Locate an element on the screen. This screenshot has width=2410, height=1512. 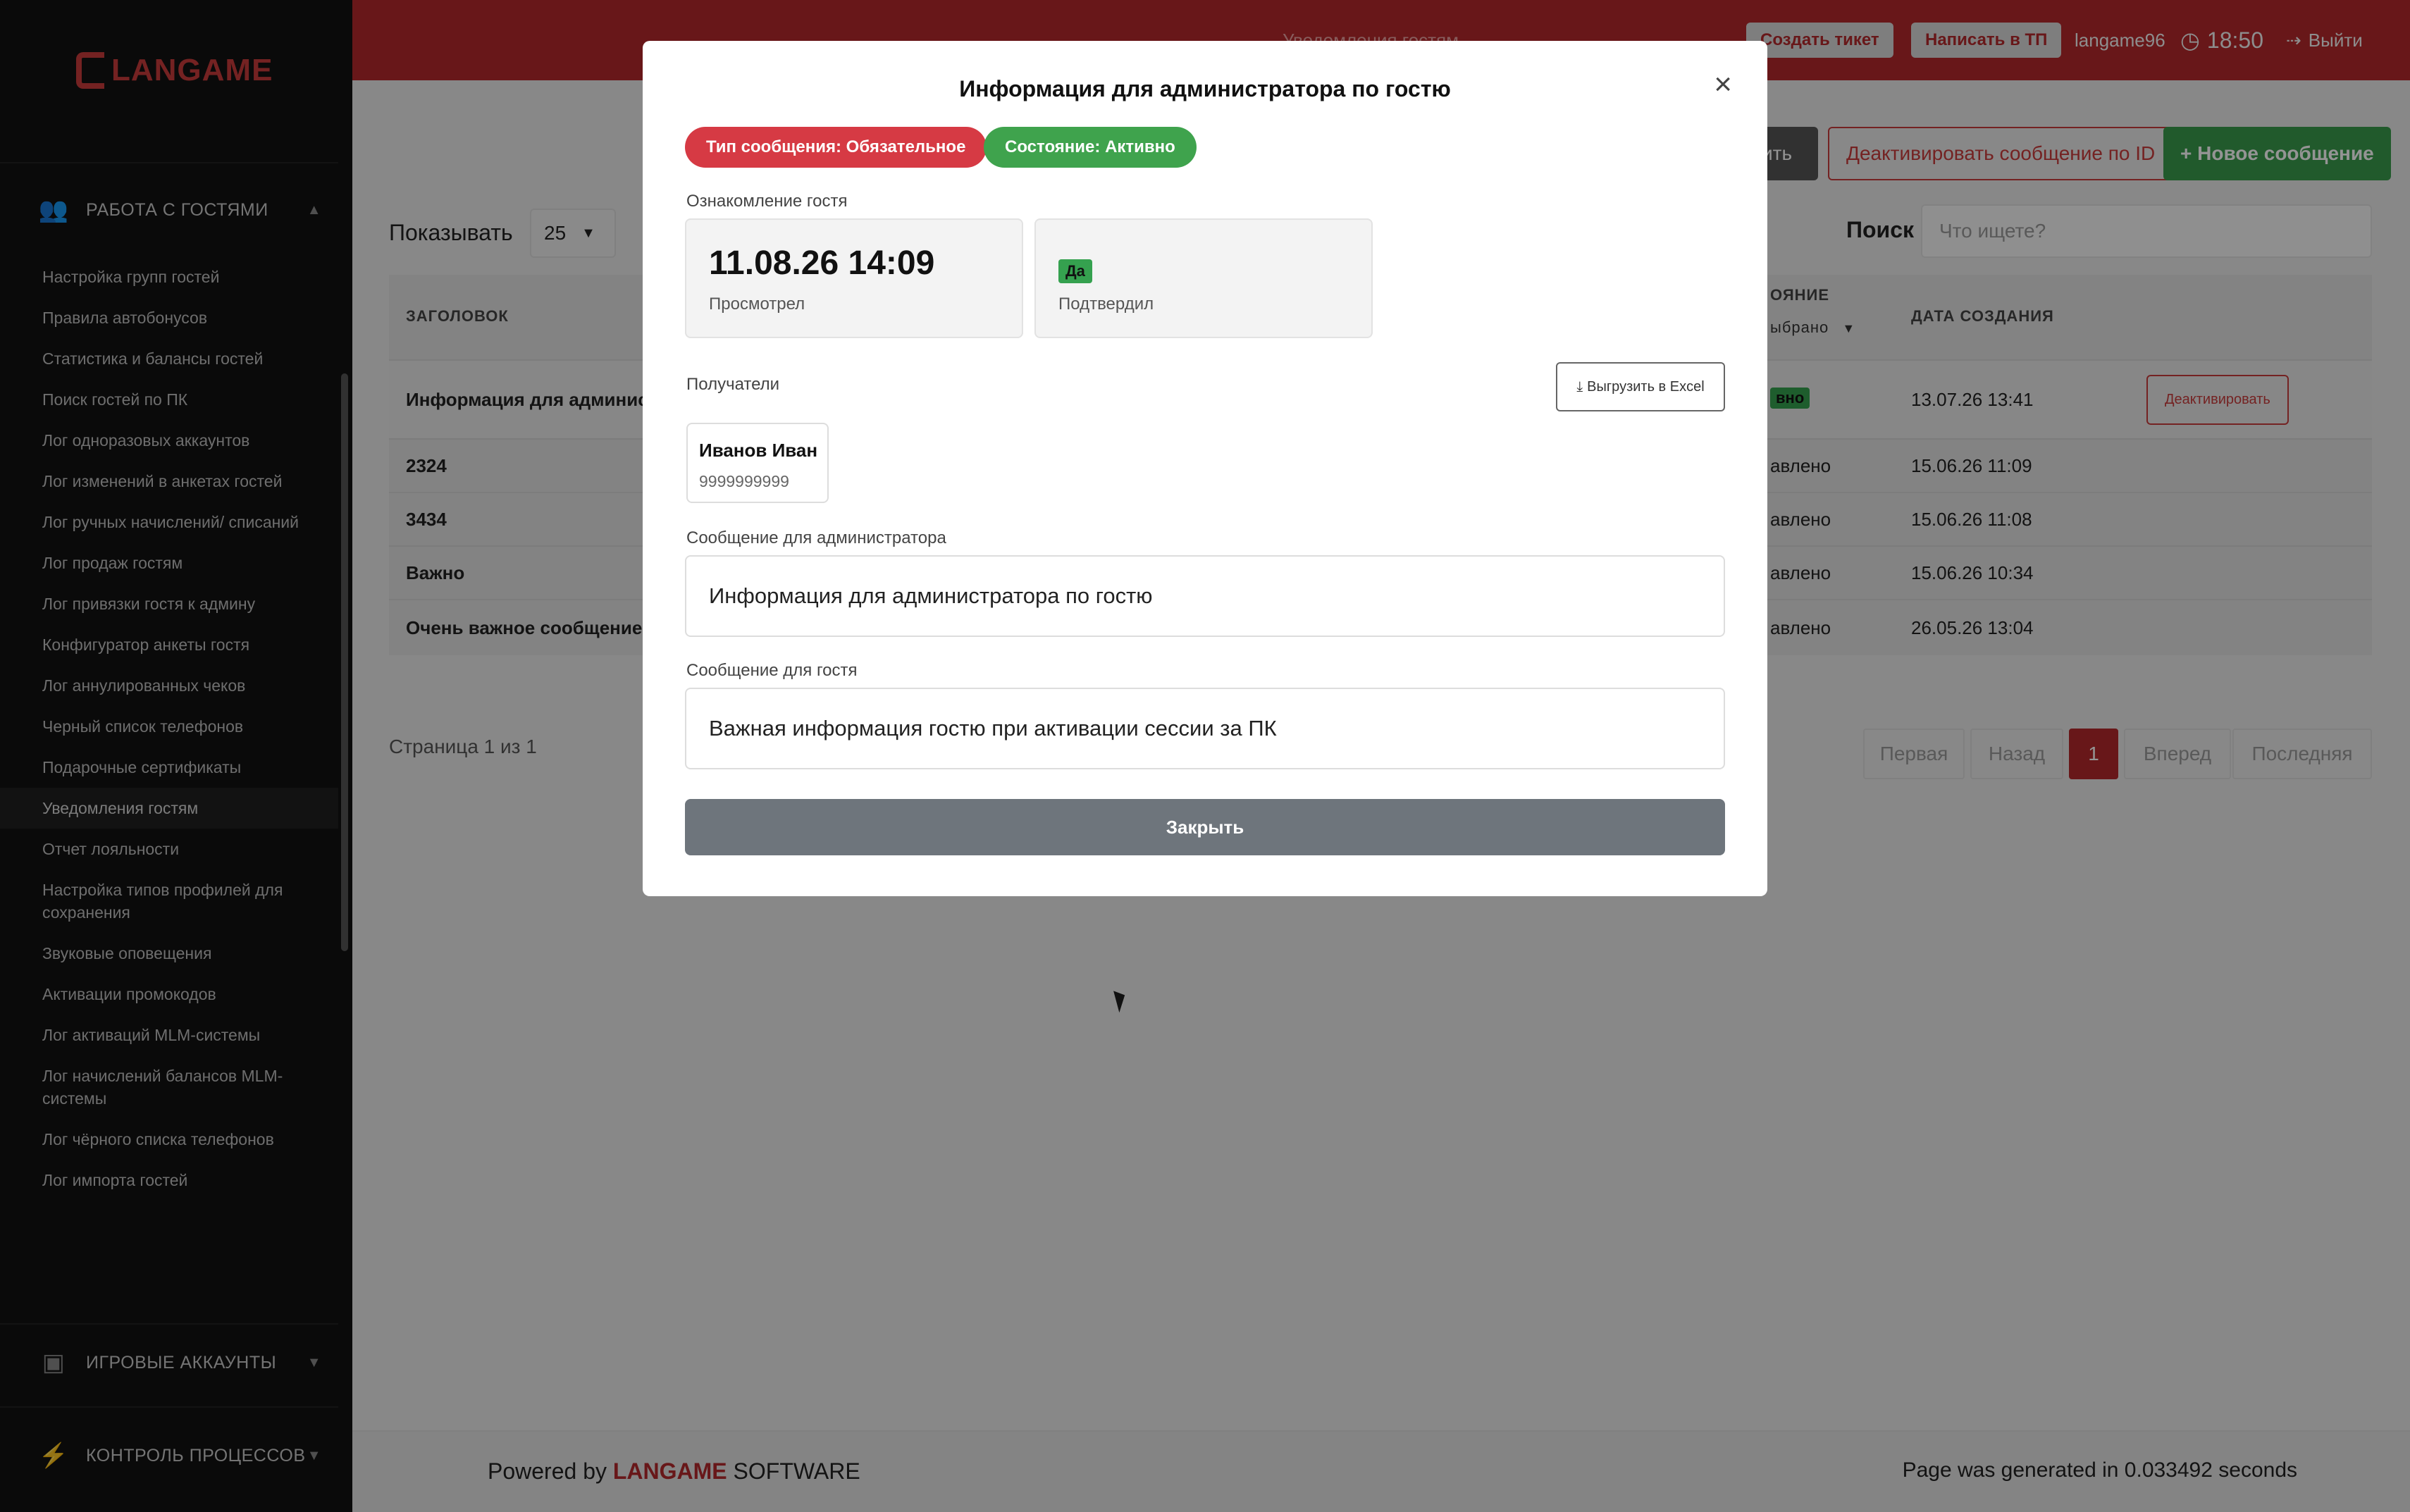
viewed-card: 11.08.26 14:09 Просмотрел is located at coordinates (854, 278).